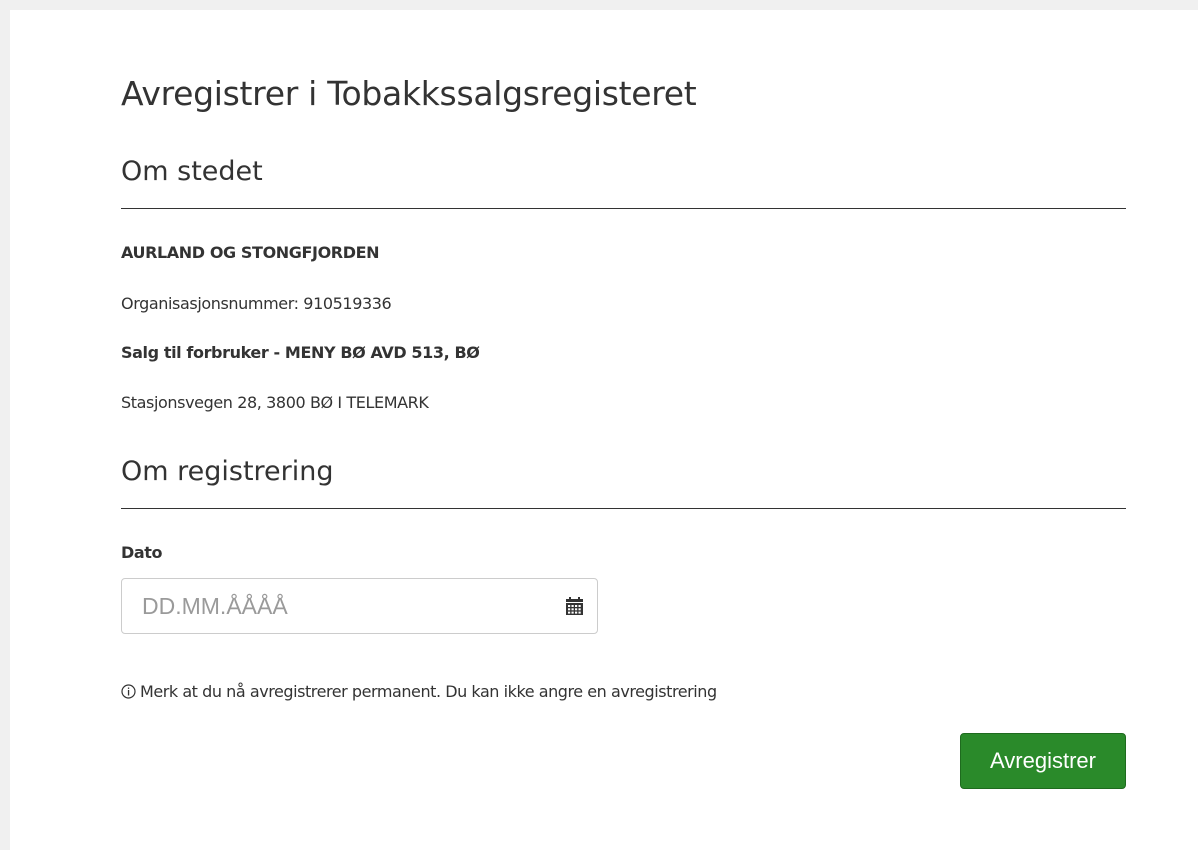 The image size is (1198, 850). What do you see at coordinates (250, 252) in the screenshot?
I see `company-name: AURLAND OG STONGFJORDEN` at bounding box center [250, 252].